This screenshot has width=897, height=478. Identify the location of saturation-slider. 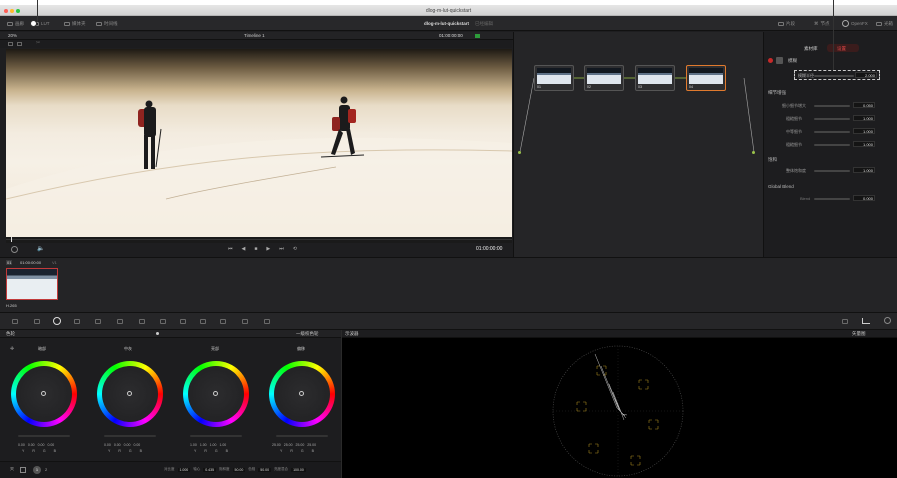
(832, 171).